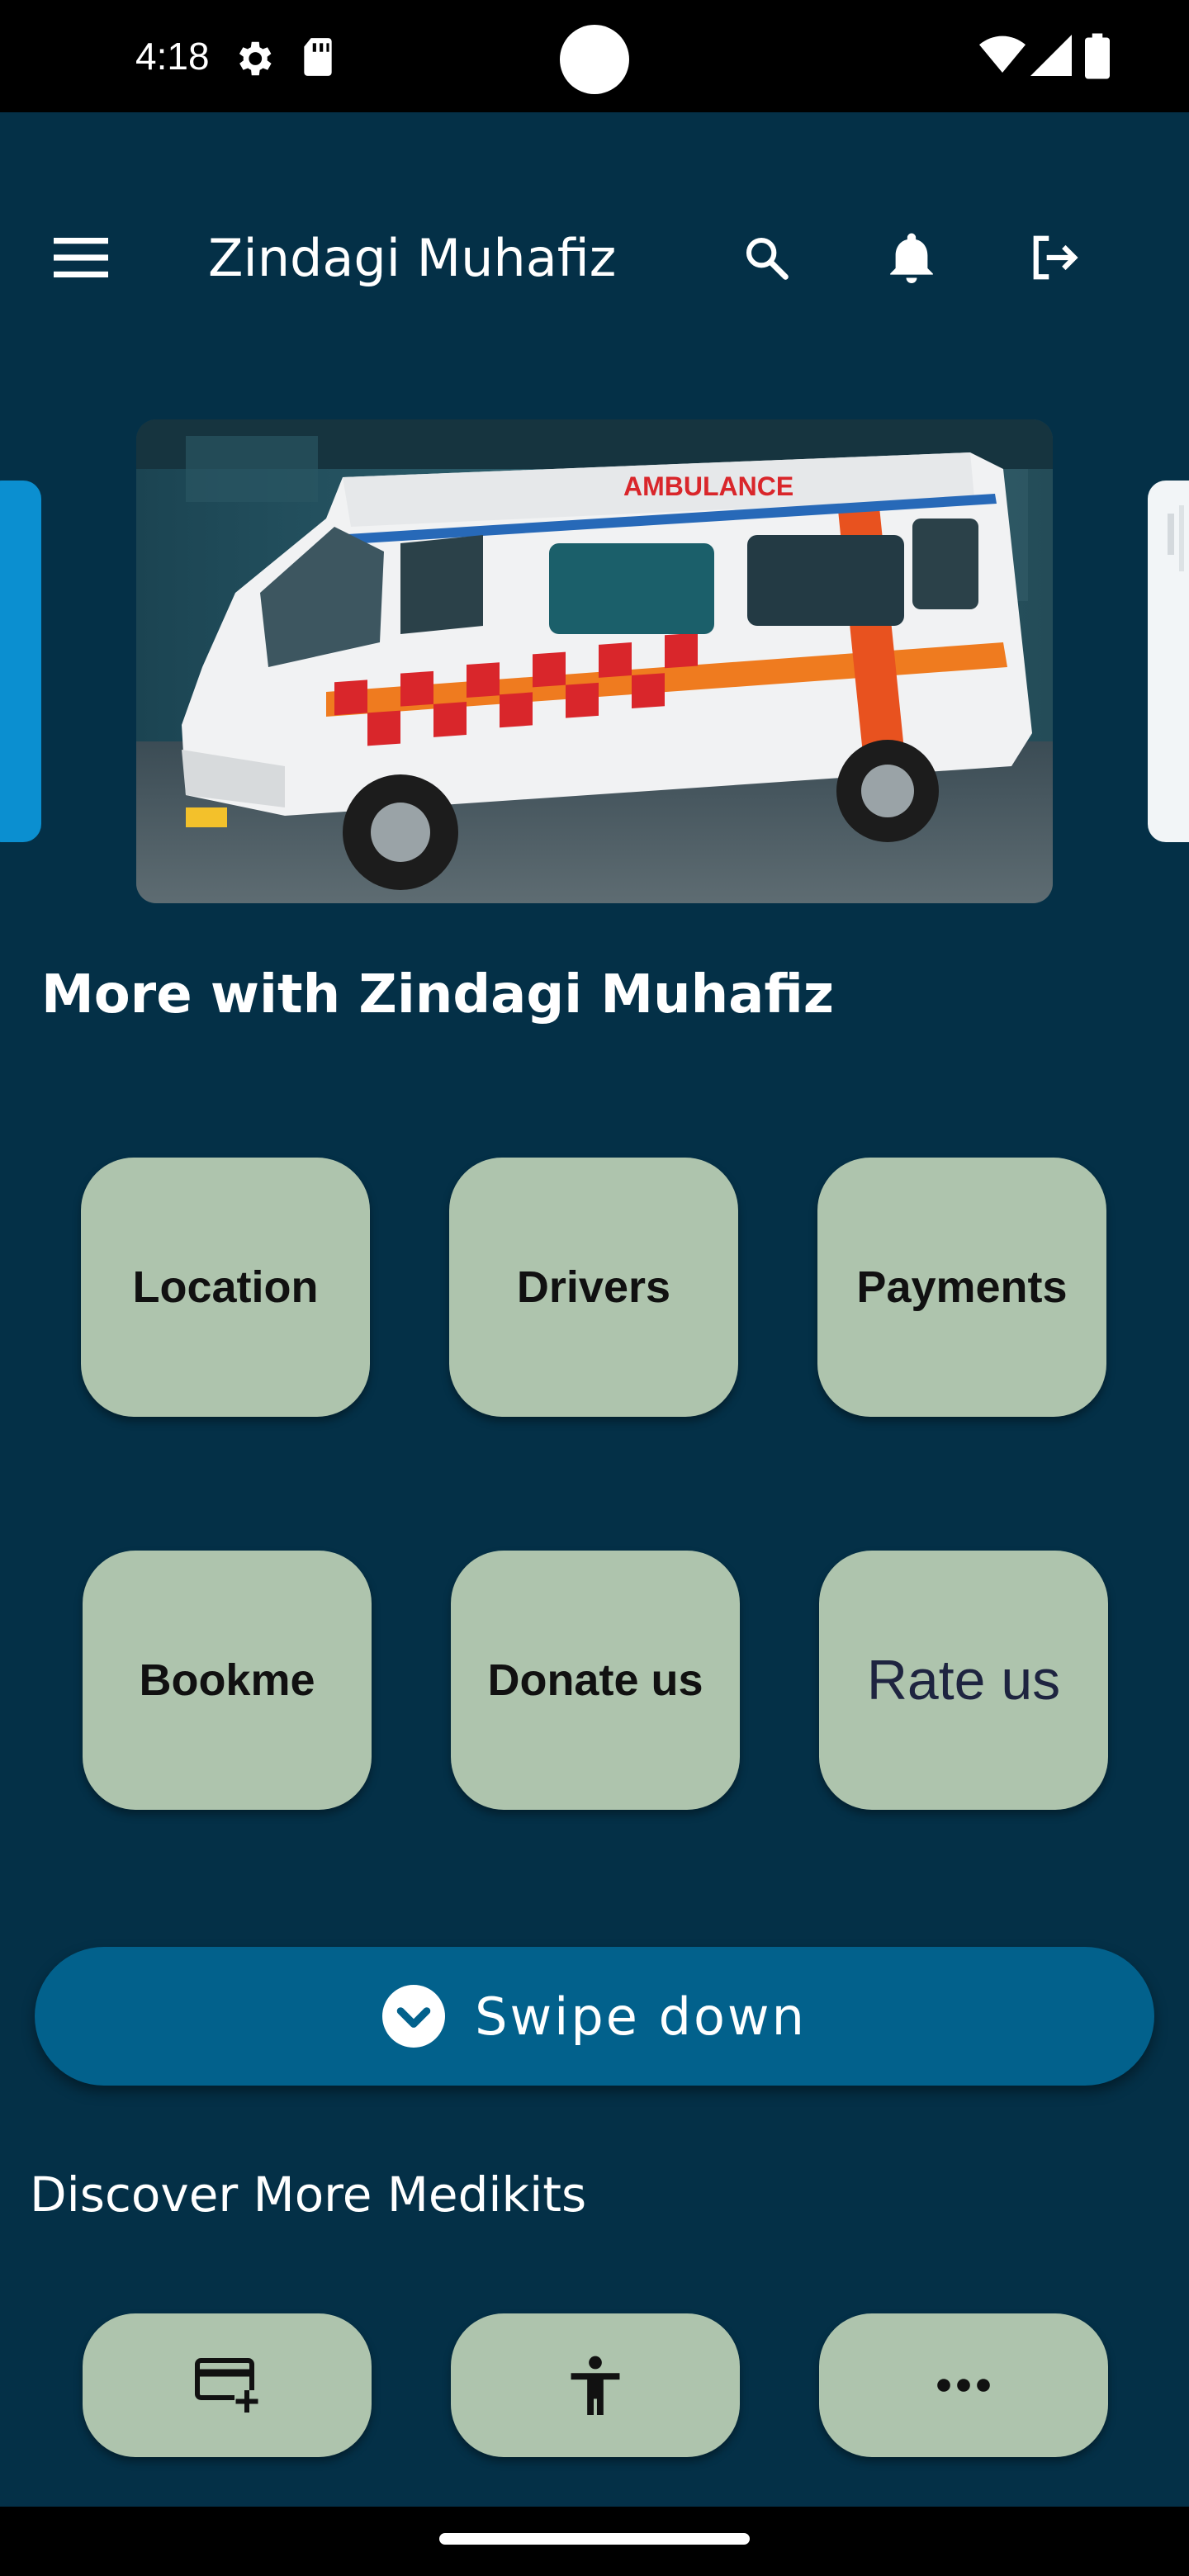 The width and height of the screenshot is (1189, 2576). What do you see at coordinates (594, 59) in the screenshot?
I see `camera-cutout` at bounding box center [594, 59].